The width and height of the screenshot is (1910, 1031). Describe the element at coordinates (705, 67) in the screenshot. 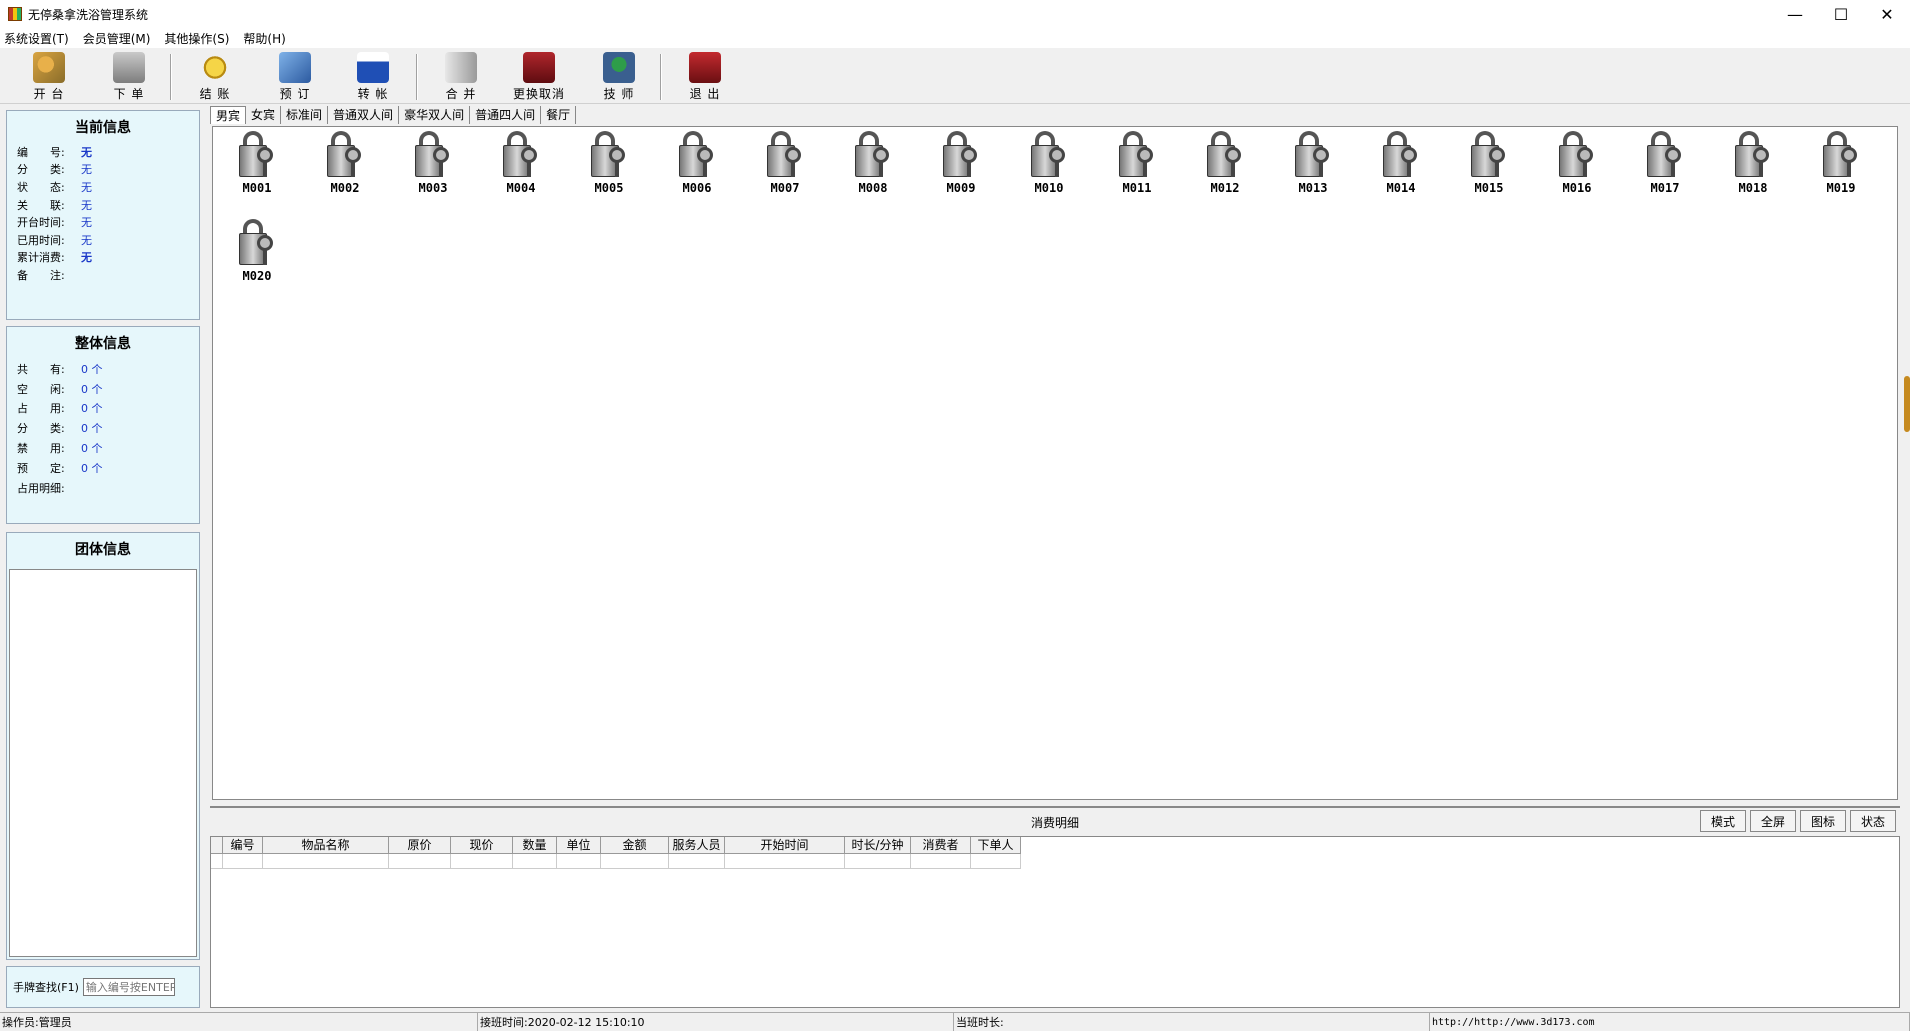

I see `exit-icon` at that location.